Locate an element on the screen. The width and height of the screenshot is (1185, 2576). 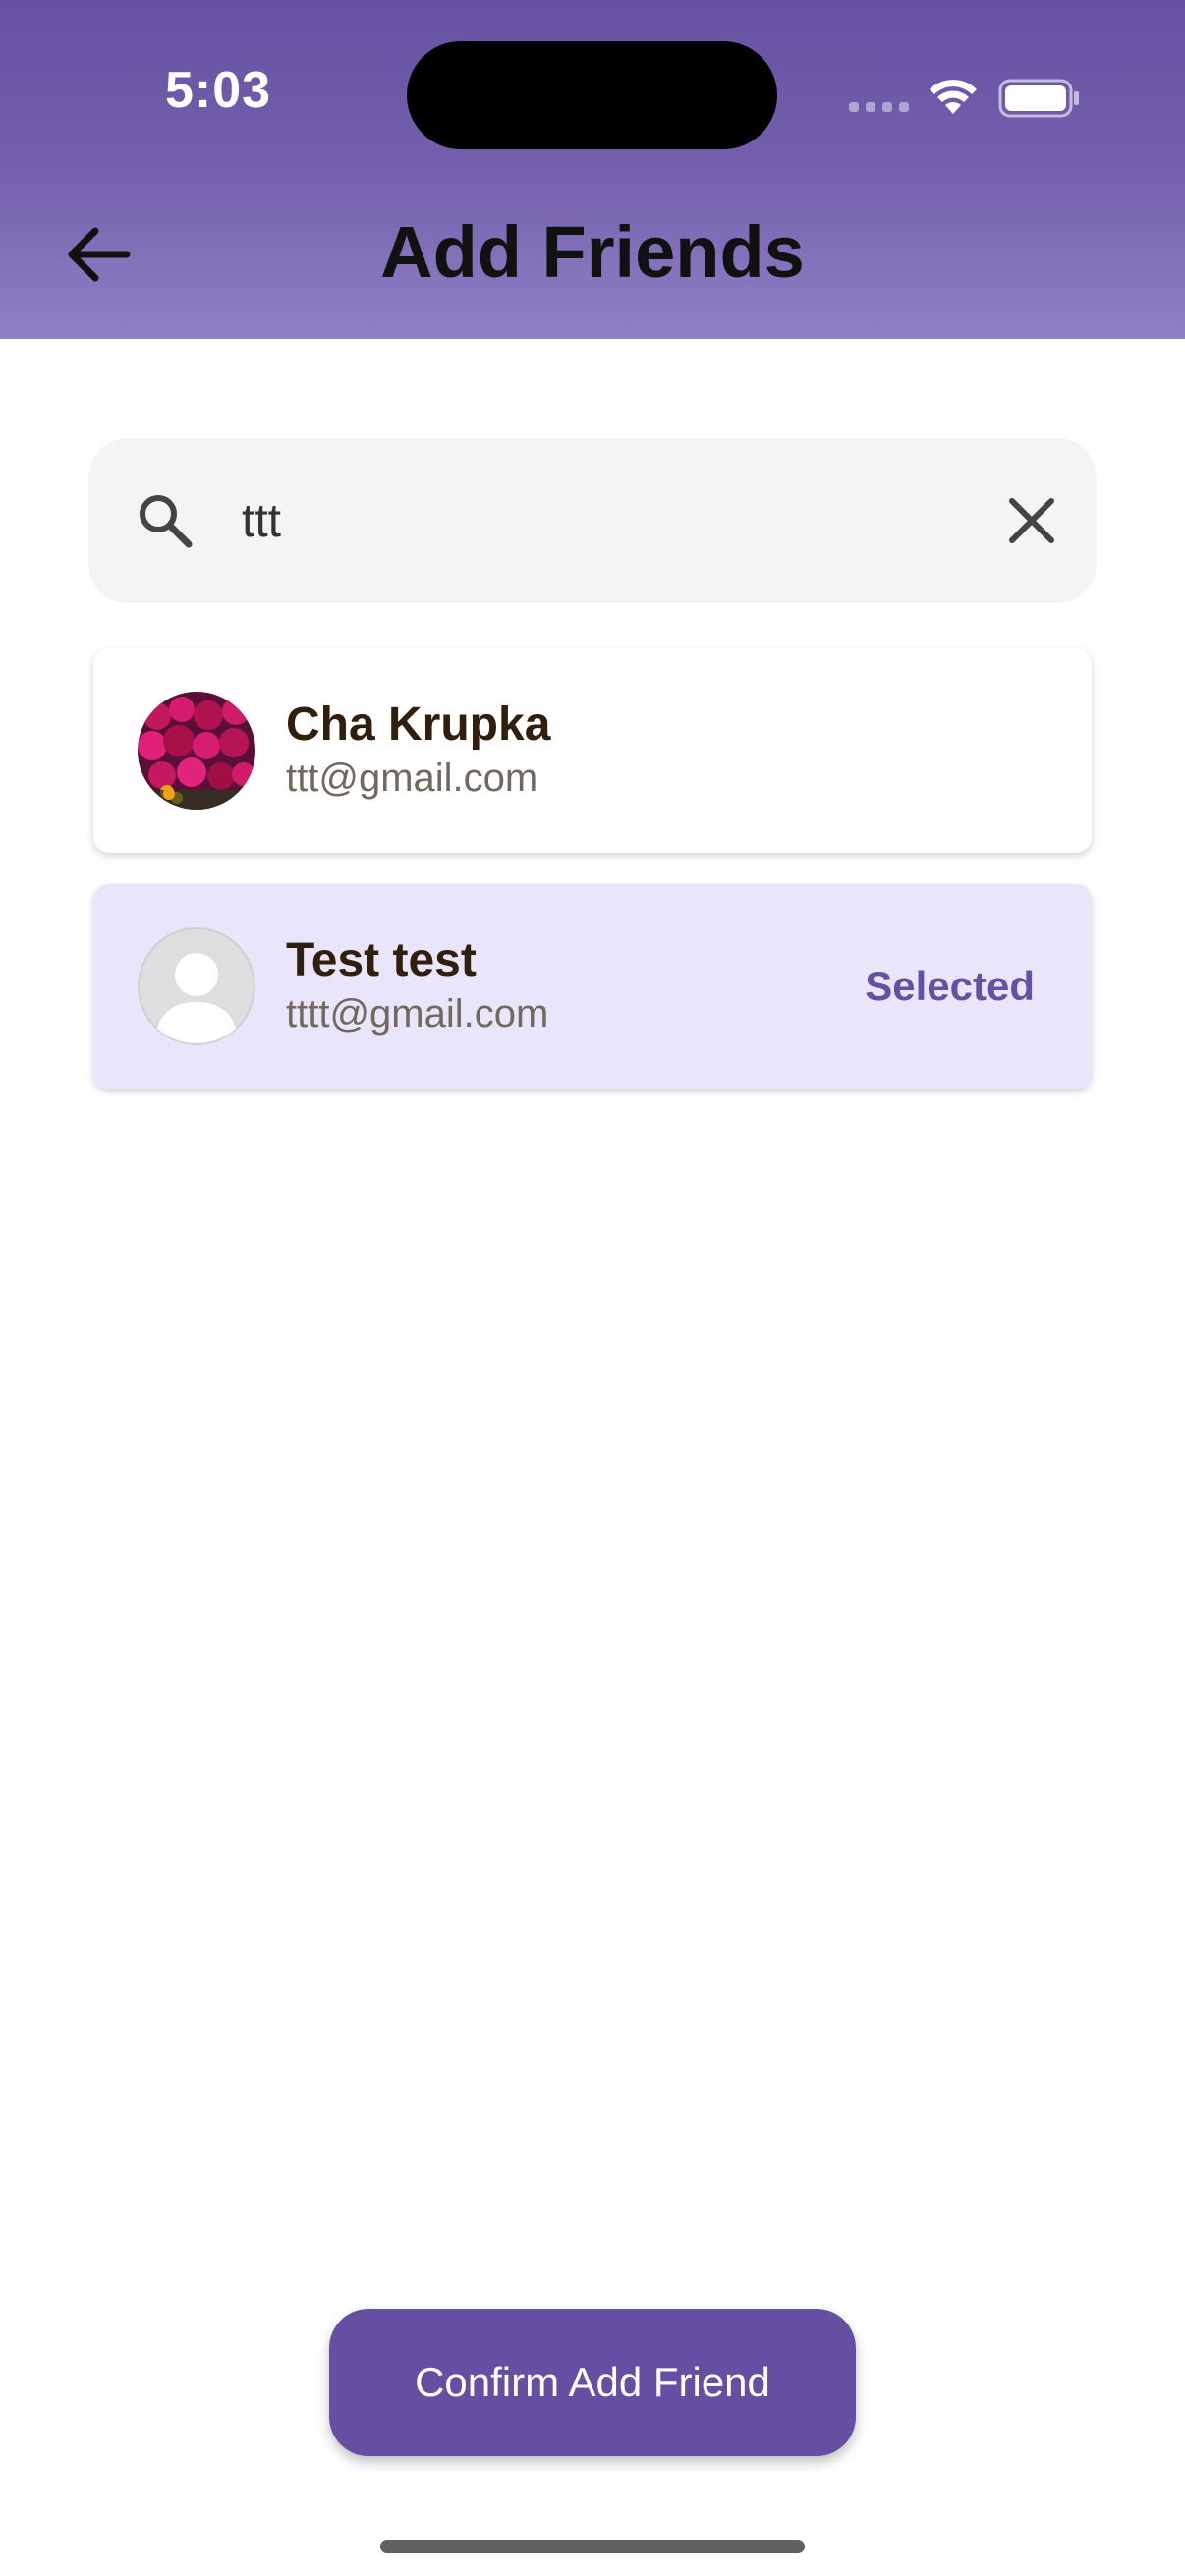
confirm-add-friend-button: Confirm Add Friend is located at coordinates (592, 2382).